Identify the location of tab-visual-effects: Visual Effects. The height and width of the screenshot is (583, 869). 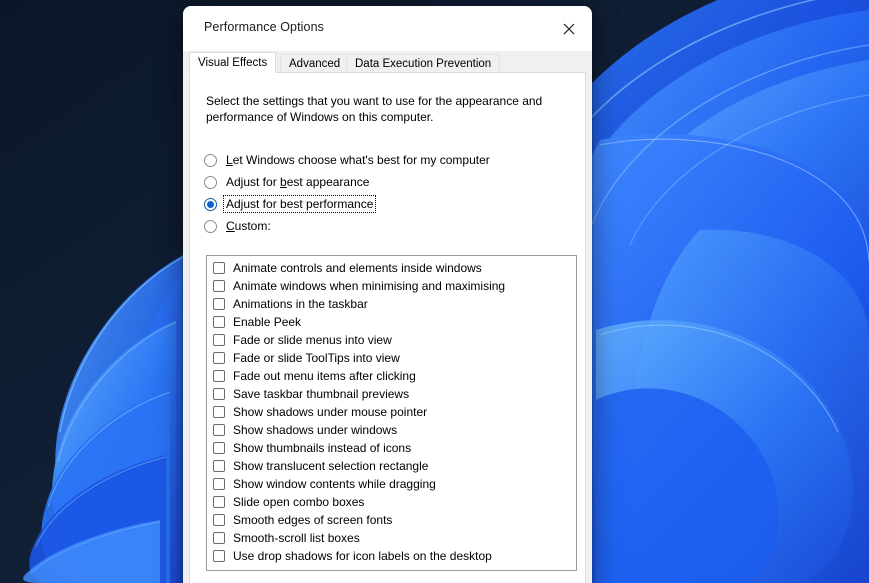
(233, 62).